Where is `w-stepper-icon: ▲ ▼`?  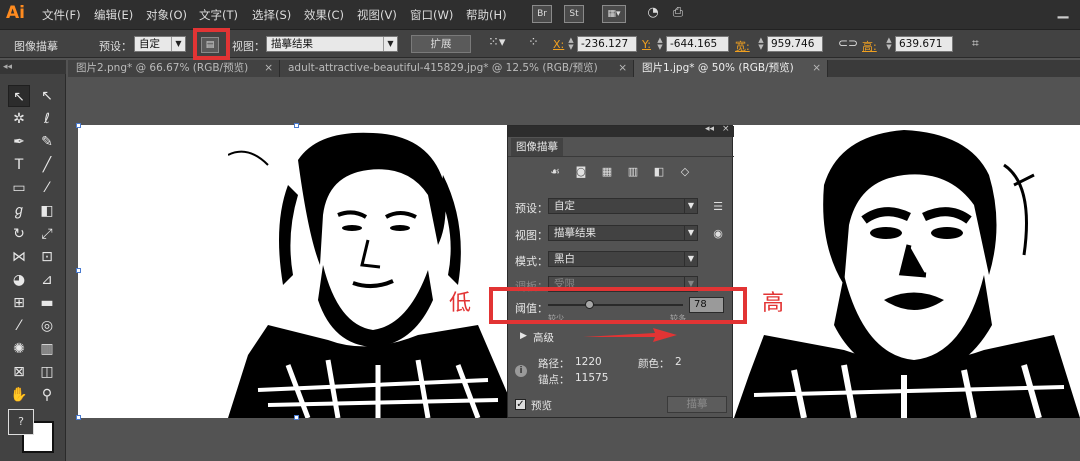
w-stepper-icon: ▲ ▼ is located at coordinates (761, 44).